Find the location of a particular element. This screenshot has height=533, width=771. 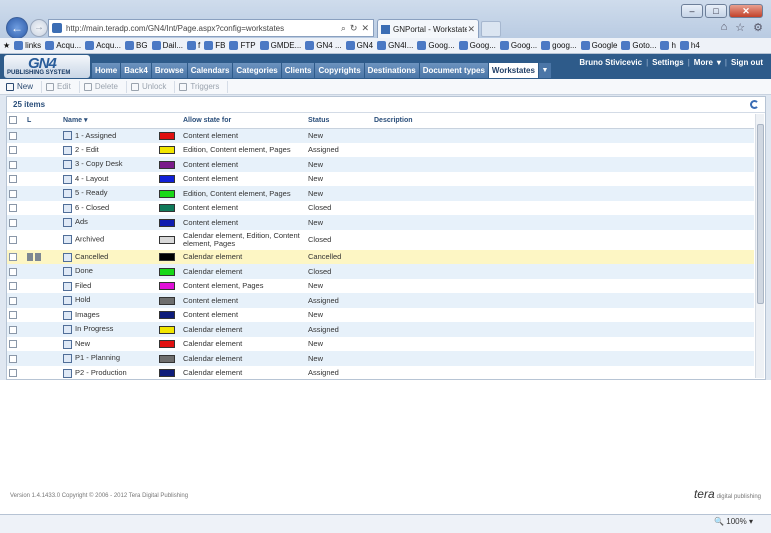

delete-button: Delete is located at coordinates (105, 86).